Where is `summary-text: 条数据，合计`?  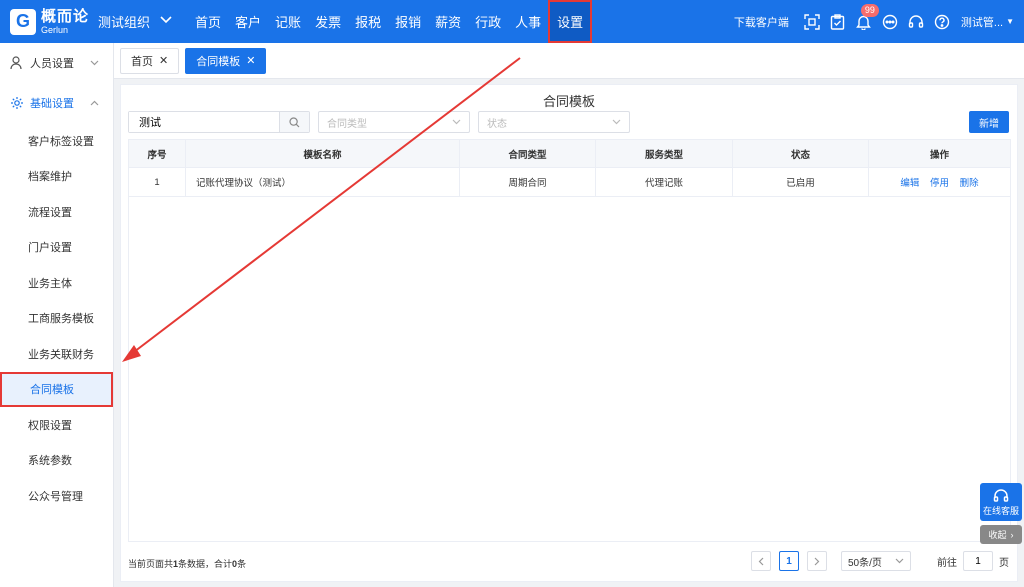 summary-text: 条数据，合计 is located at coordinates (205, 564).